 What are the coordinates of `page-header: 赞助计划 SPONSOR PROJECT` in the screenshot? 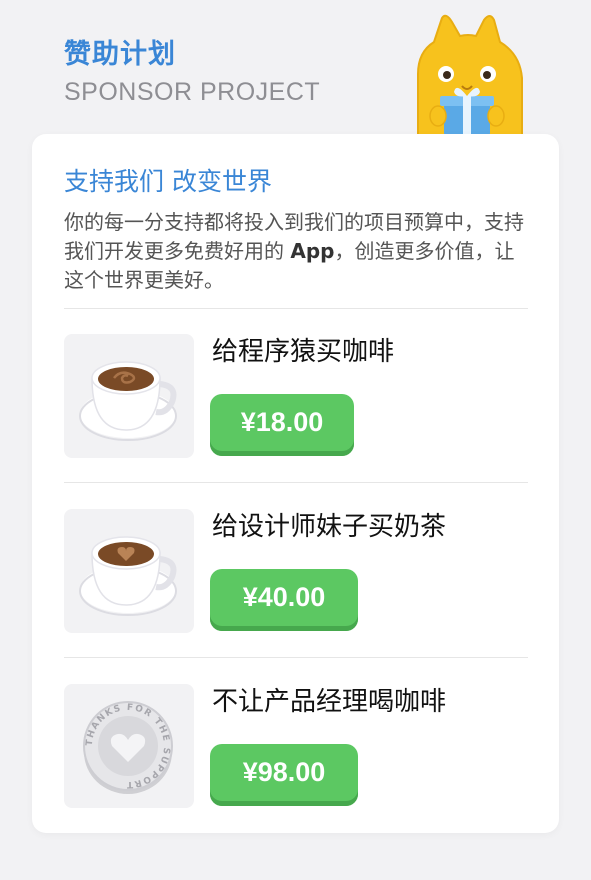 It's located at (192, 72).